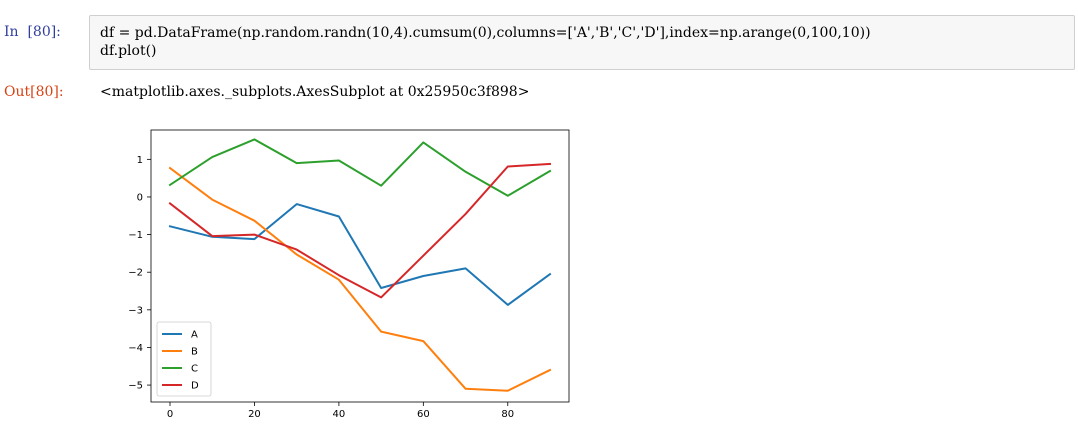 This screenshot has height=435, width=1078. What do you see at coordinates (360, 254) in the screenshot?
I see `series-line-a` at bounding box center [360, 254].